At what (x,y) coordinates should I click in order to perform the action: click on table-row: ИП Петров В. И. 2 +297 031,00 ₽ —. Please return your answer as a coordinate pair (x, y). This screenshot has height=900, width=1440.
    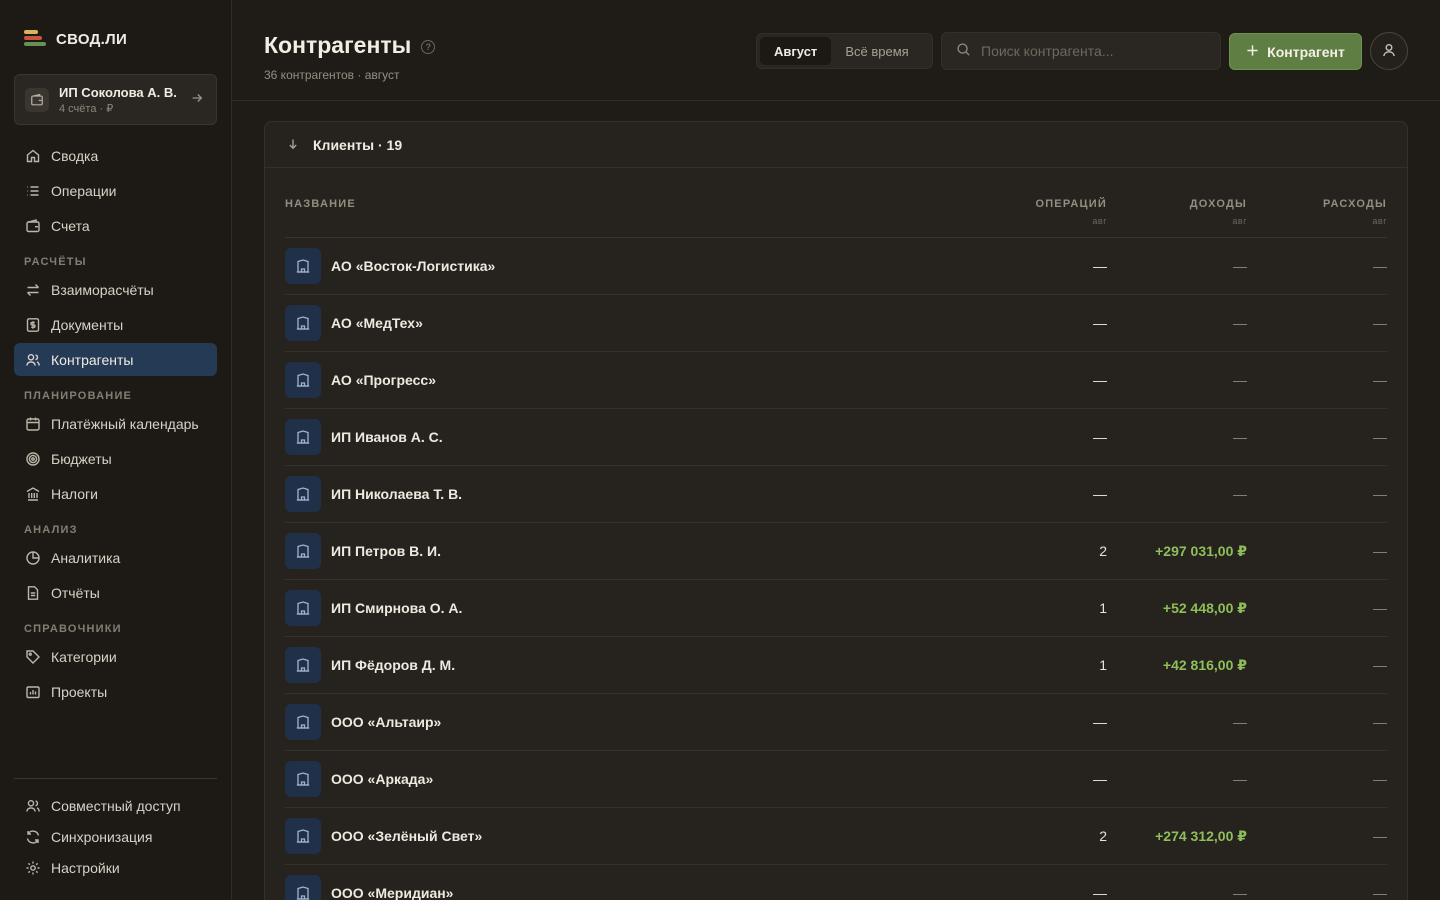
    Looking at the image, I should click on (836, 551).